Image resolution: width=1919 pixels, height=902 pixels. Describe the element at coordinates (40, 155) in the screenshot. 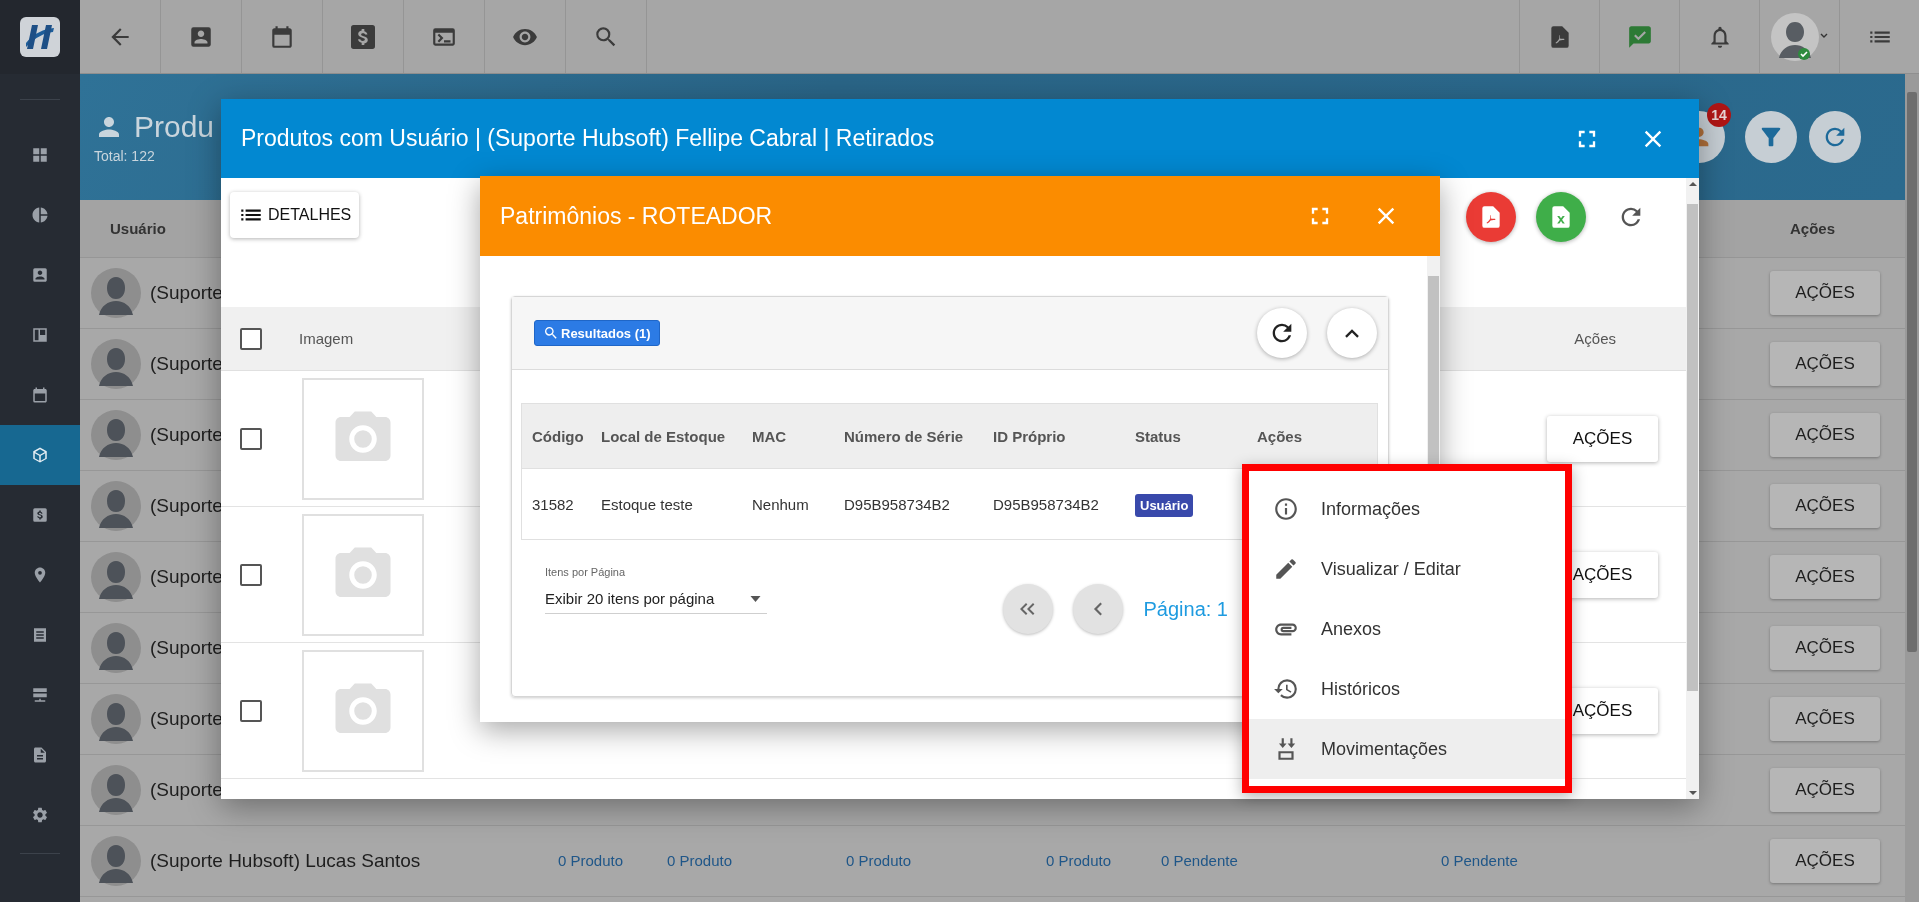

I see `dashboard-icon` at that location.